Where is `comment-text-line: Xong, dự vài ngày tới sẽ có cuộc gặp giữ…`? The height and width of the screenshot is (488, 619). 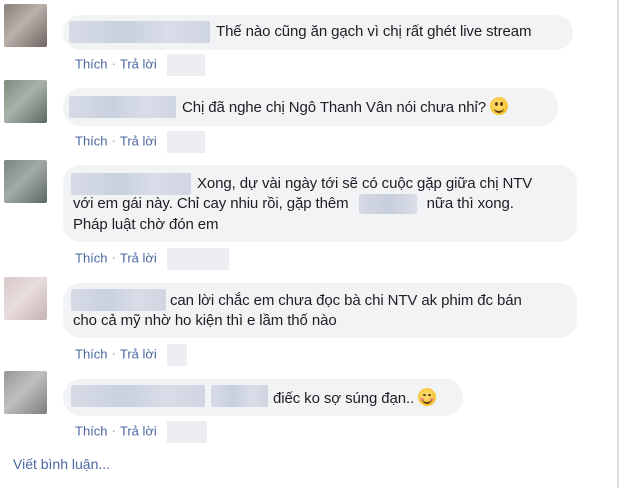 comment-text-line: Xong, dự vài ngày tới sẽ có cuộc gặp giữ… is located at coordinates (365, 183).